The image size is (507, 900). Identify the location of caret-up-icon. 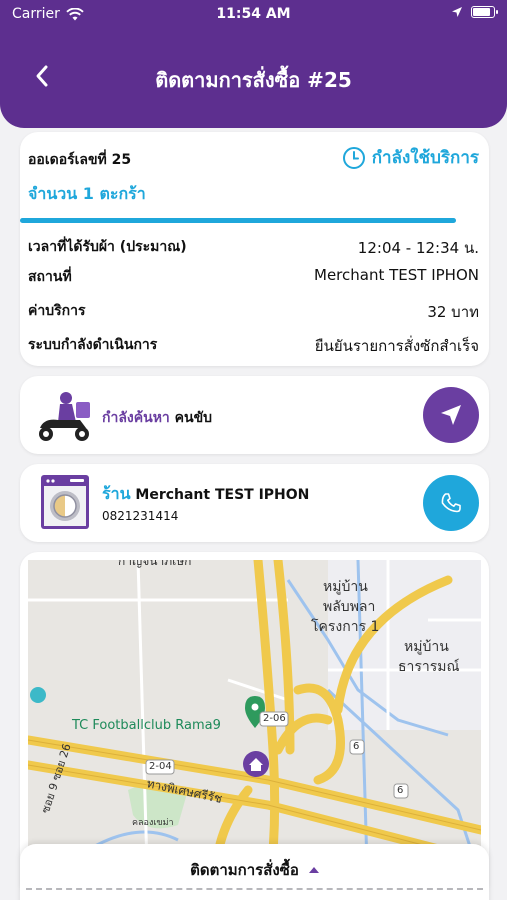
(313, 870).